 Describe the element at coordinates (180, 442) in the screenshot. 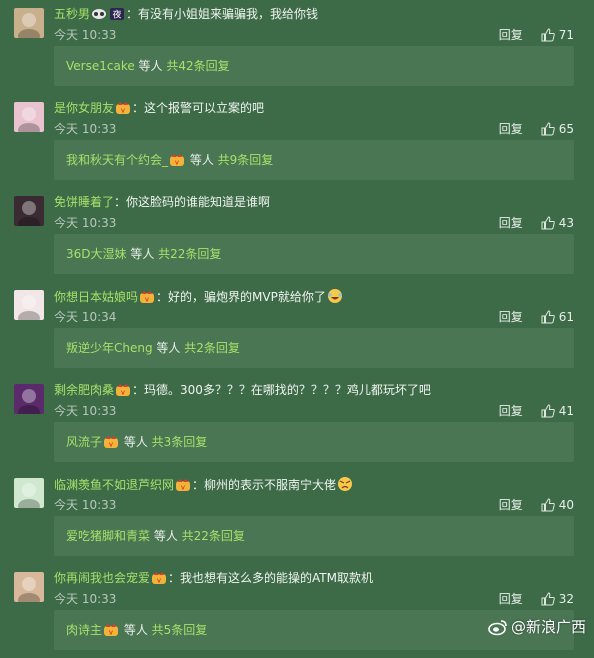

I see `reply-count-link: 共3条回复` at that location.